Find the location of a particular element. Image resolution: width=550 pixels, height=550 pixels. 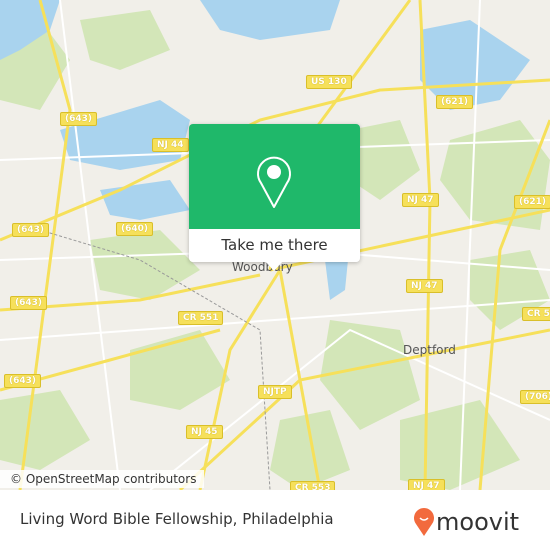

road-shield: (640) is located at coordinates (135, 229).